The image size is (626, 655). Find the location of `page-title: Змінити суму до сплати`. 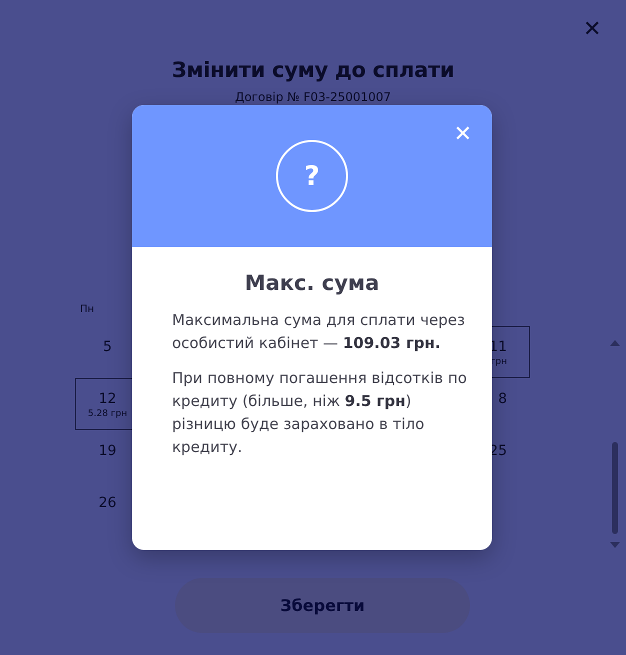

page-title: Змінити суму до сплати is located at coordinates (313, 70).